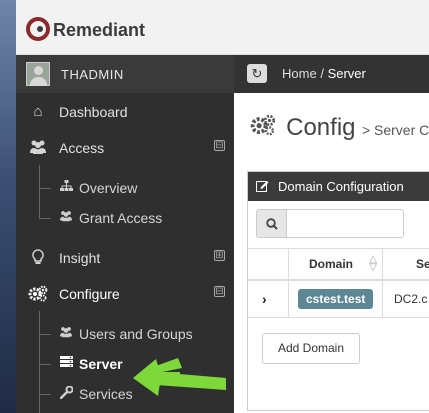 Image resolution: width=429 pixels, height=413 pixels. I want to click on sidebar-item-label: Users and Groups, so click(136, 334).